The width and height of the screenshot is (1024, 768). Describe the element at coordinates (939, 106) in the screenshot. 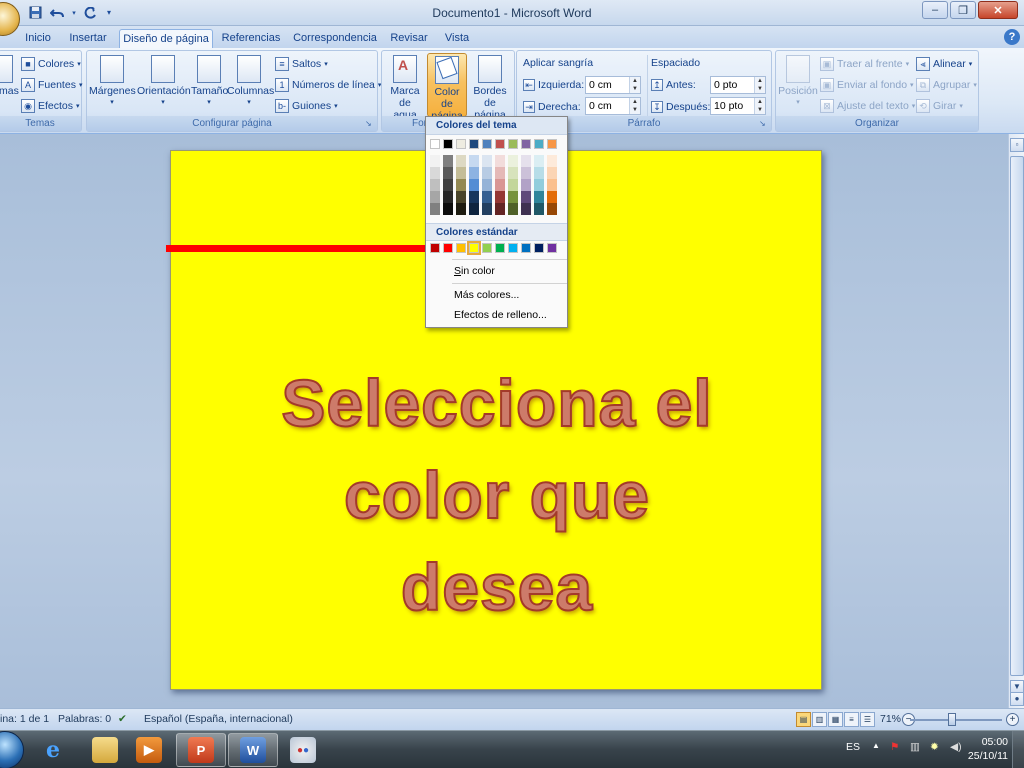

I see `girar-button: ⟲ Girar ▾` at that location.